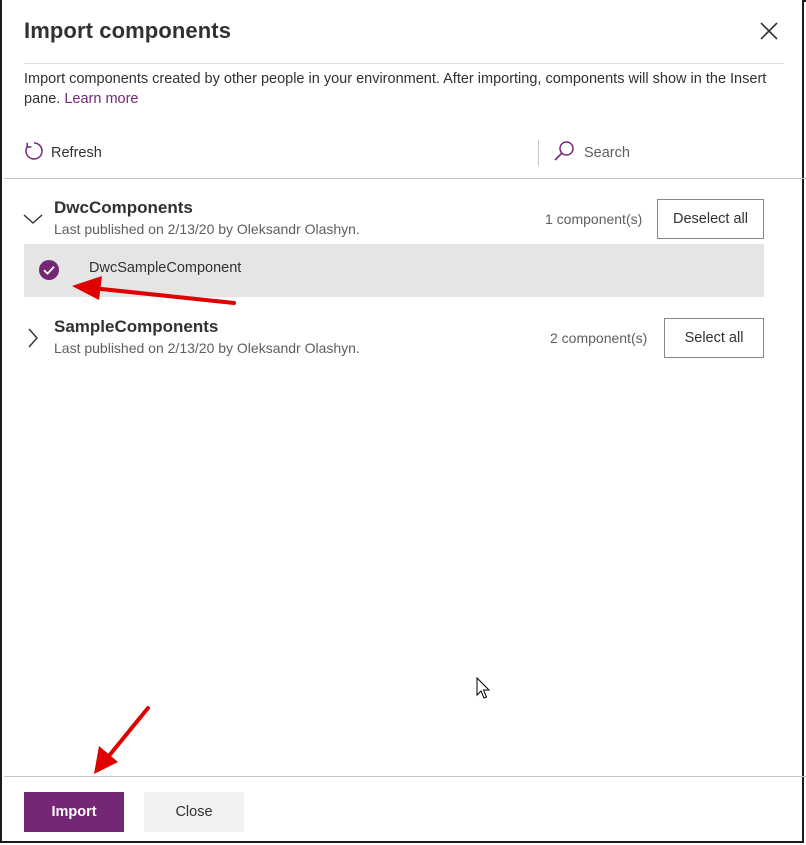 The width and height of the screenshot is (806, 845). I want to click on refresh-label: Refresh, so click(76, 153).